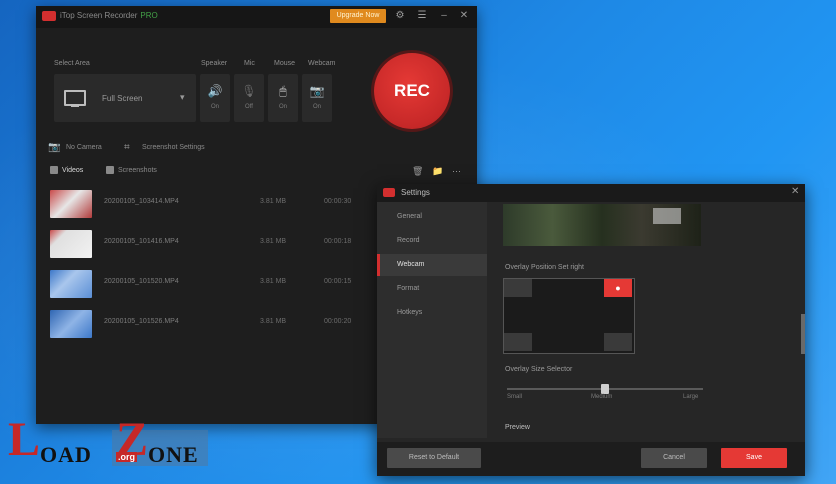 This screenshot has width=836, height=484. Describe the element at coordinates (338, 201) in the screenshot. I see `recording-duration: 00:00:30` at that location.